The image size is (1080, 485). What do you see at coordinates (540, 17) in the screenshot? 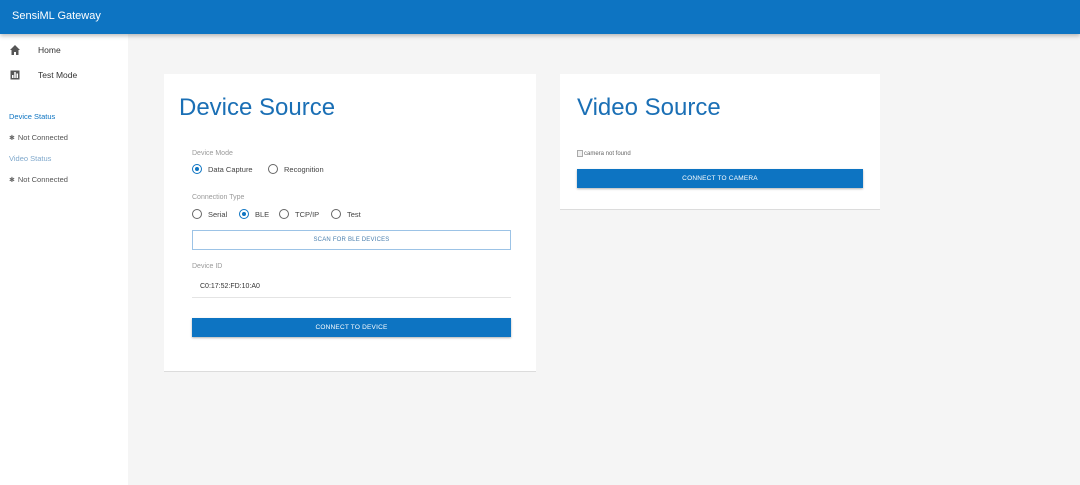
I see `app-bar: SensiML Gateway` at bounding box center [540, 17].